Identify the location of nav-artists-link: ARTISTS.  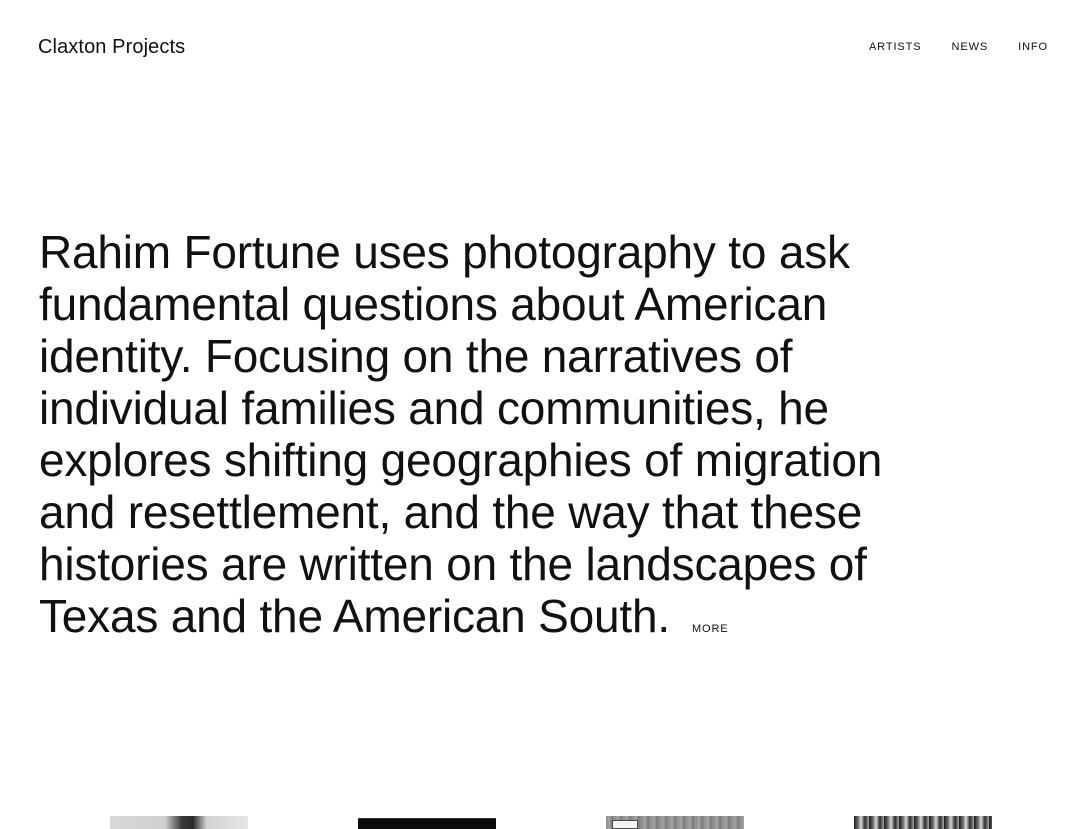
(895, 47).